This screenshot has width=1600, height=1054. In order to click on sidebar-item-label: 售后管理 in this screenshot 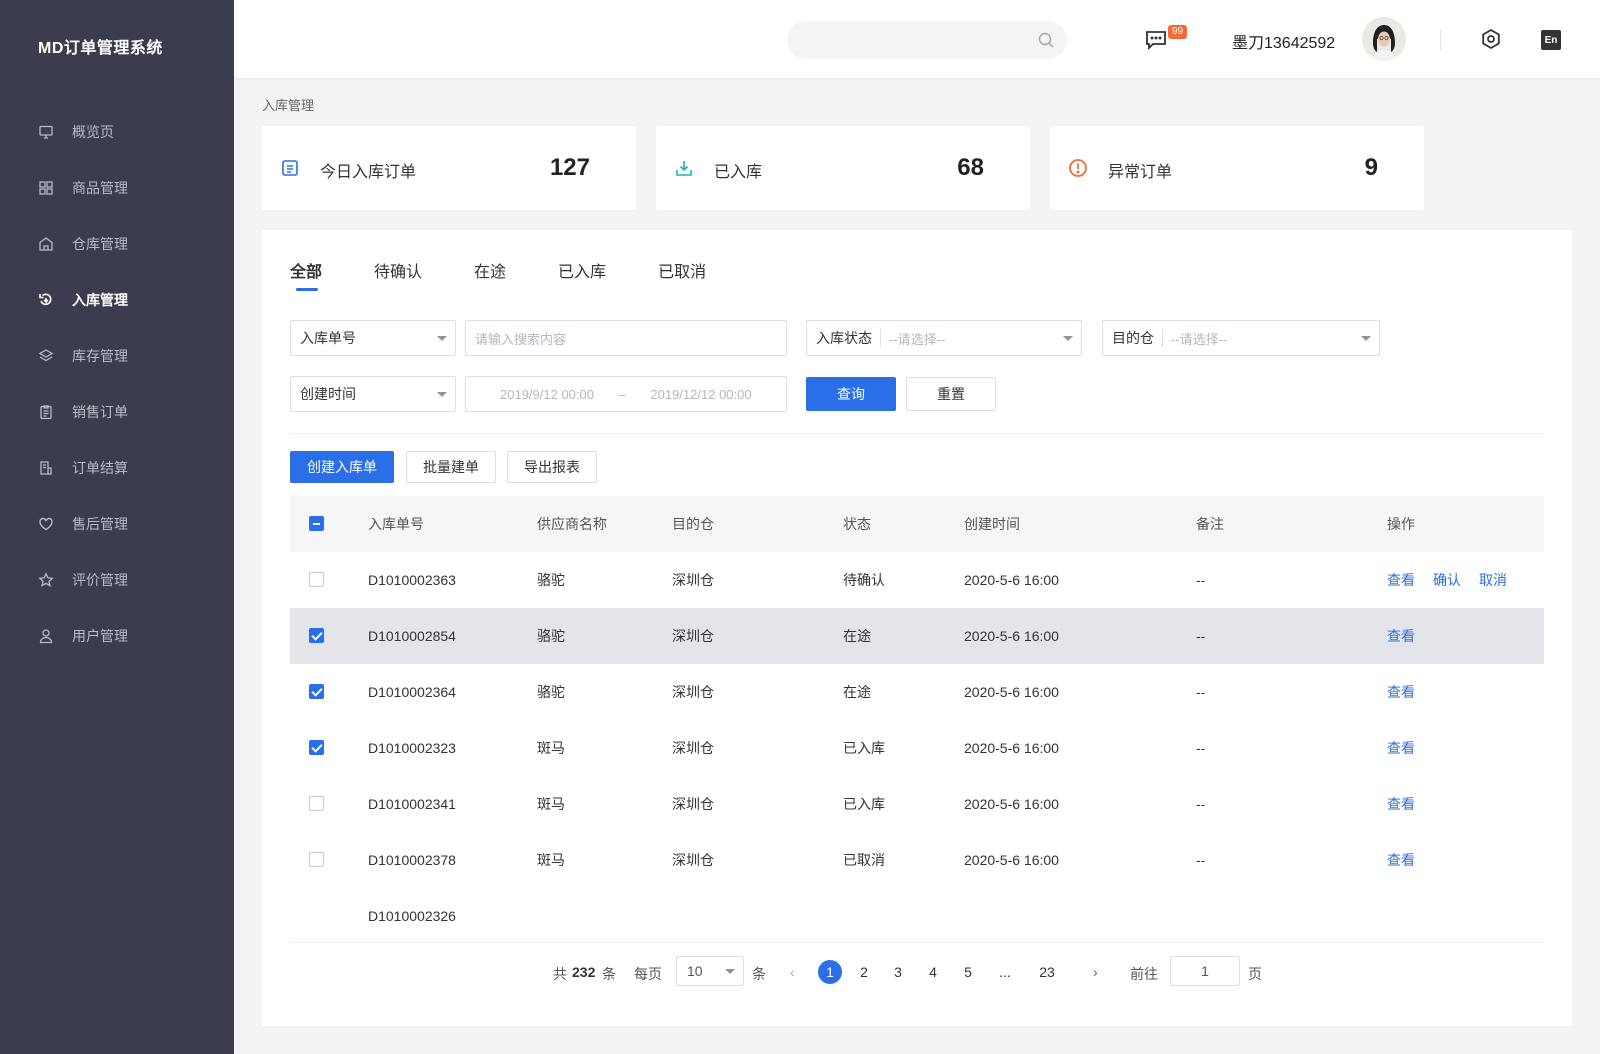, I will do `click(100, 524)`.